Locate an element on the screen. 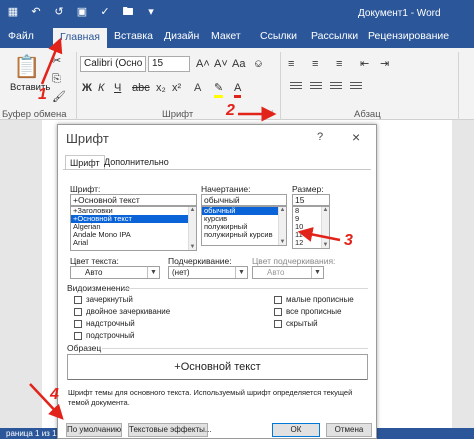 This screenshot has height=439, width=474. format-painter-icon: 🖌 is located at coordinates (59, 97).